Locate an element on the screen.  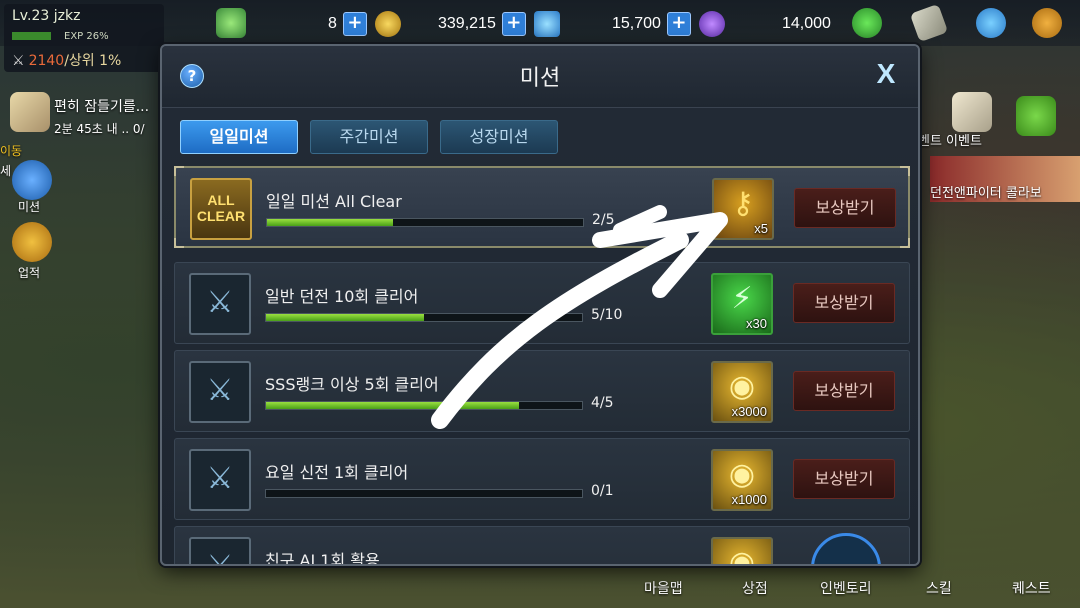
collab-banner-text: 던전앤파이터 콜라보 is located at coordinates (986, 191).